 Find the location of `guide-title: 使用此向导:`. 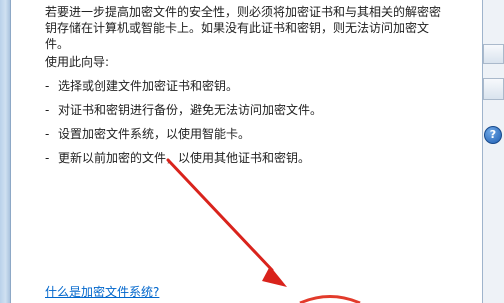

guide-title: 使用此向导: is located at coordinates (77, 62).